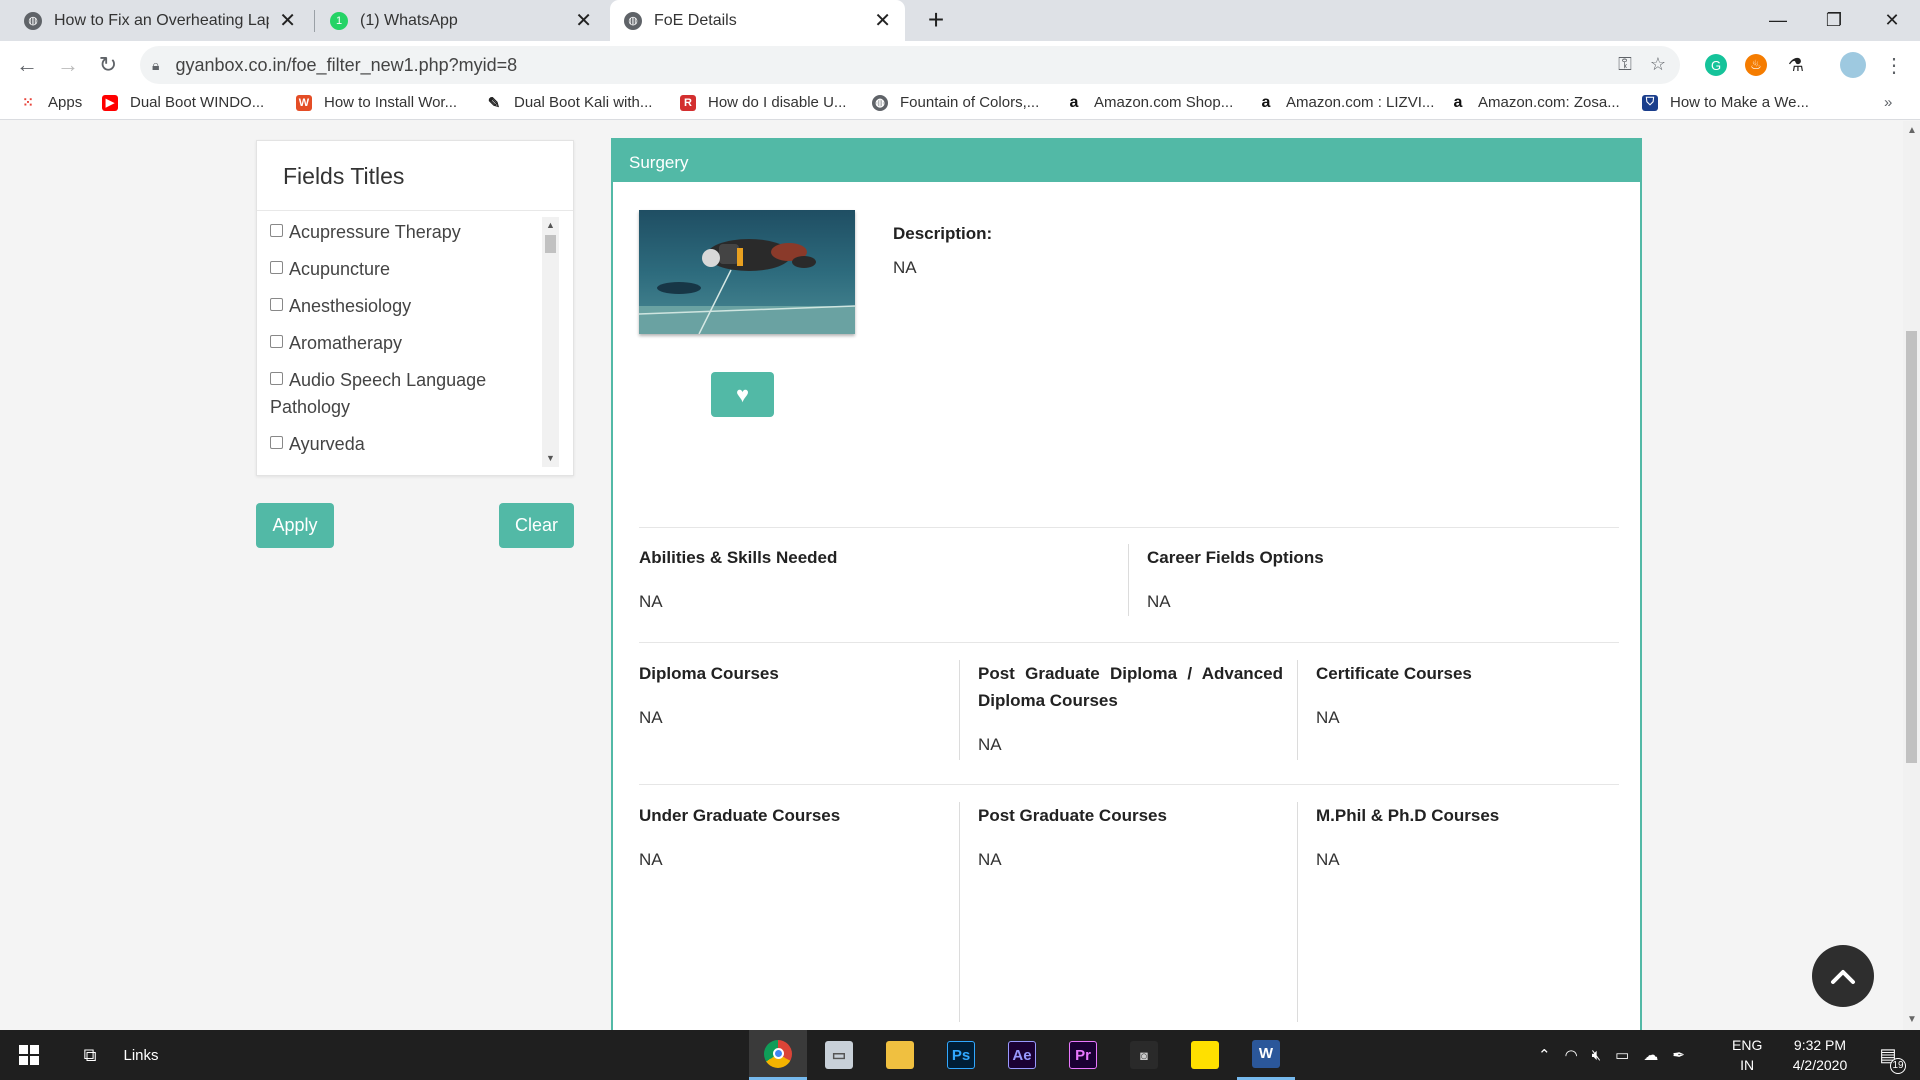 Image resolution: width=1920 pixels, height=1080 pixels. Describe the element at coordinates (778, 1055) in the screenshot. I see `chrome-icon` at that location.